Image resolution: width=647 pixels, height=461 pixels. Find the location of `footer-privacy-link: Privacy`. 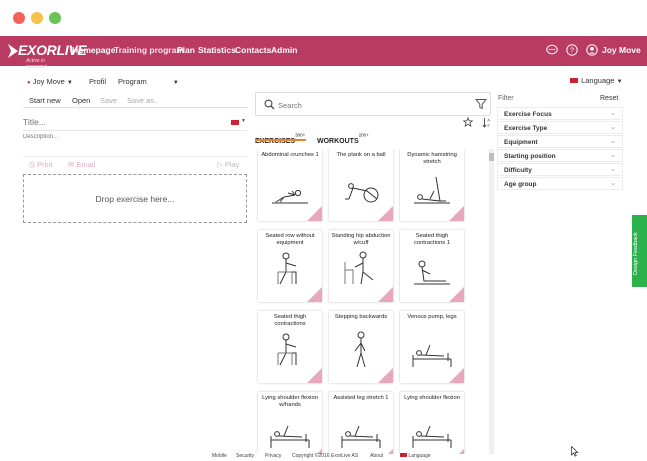

footer-privacy-link: Privacy is located at coordinates (273, 456).